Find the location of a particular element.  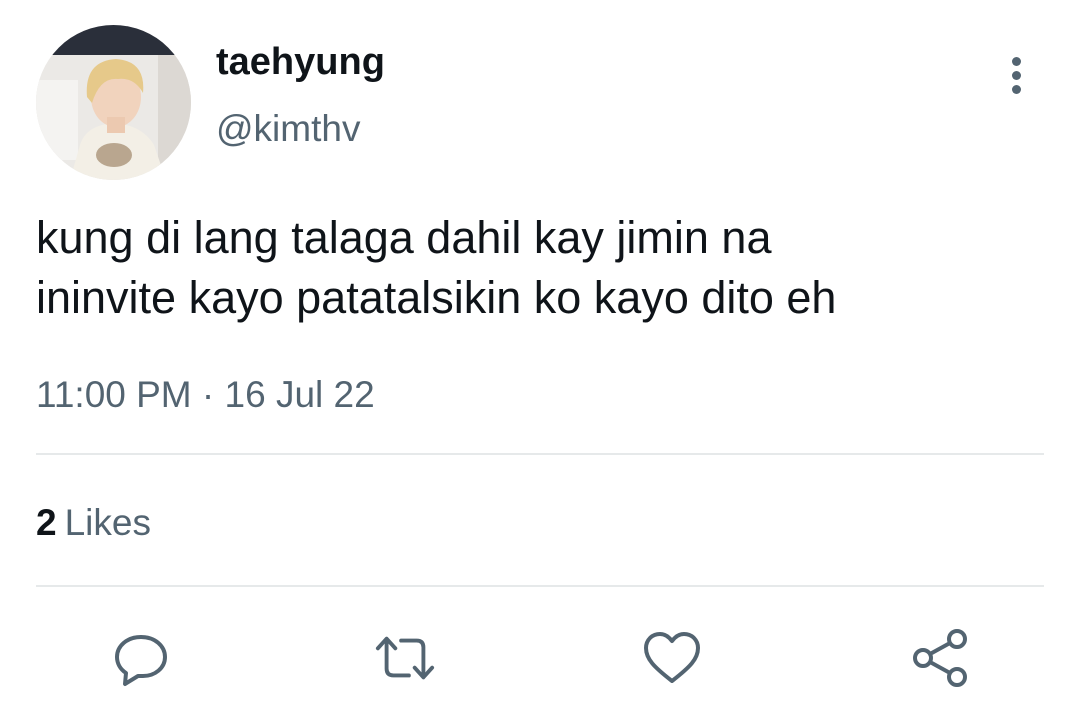

like-button is located at coordinates (672, 658).